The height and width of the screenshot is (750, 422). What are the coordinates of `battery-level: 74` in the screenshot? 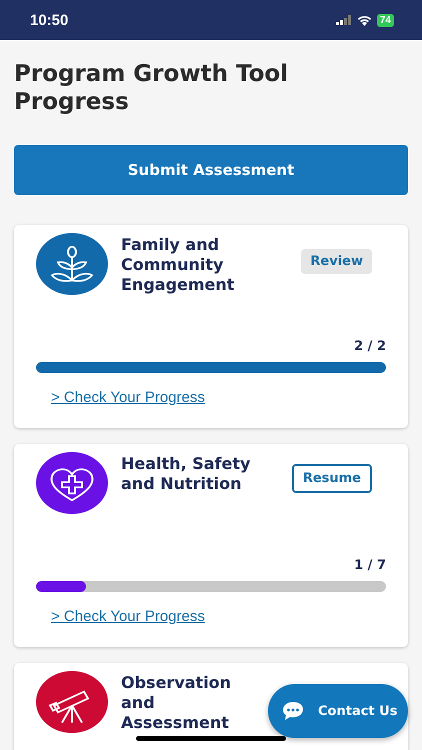 It's located at (385, 20).